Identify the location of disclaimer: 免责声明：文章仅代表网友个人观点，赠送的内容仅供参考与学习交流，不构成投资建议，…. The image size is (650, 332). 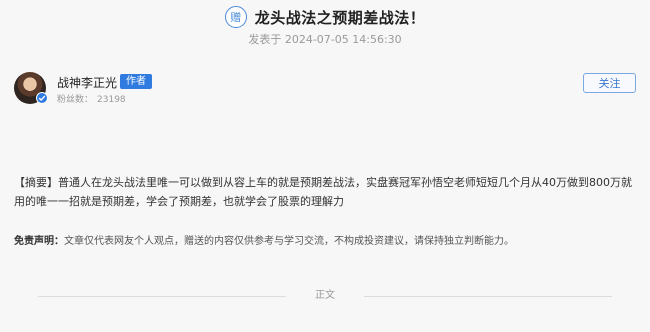
(326, 242).